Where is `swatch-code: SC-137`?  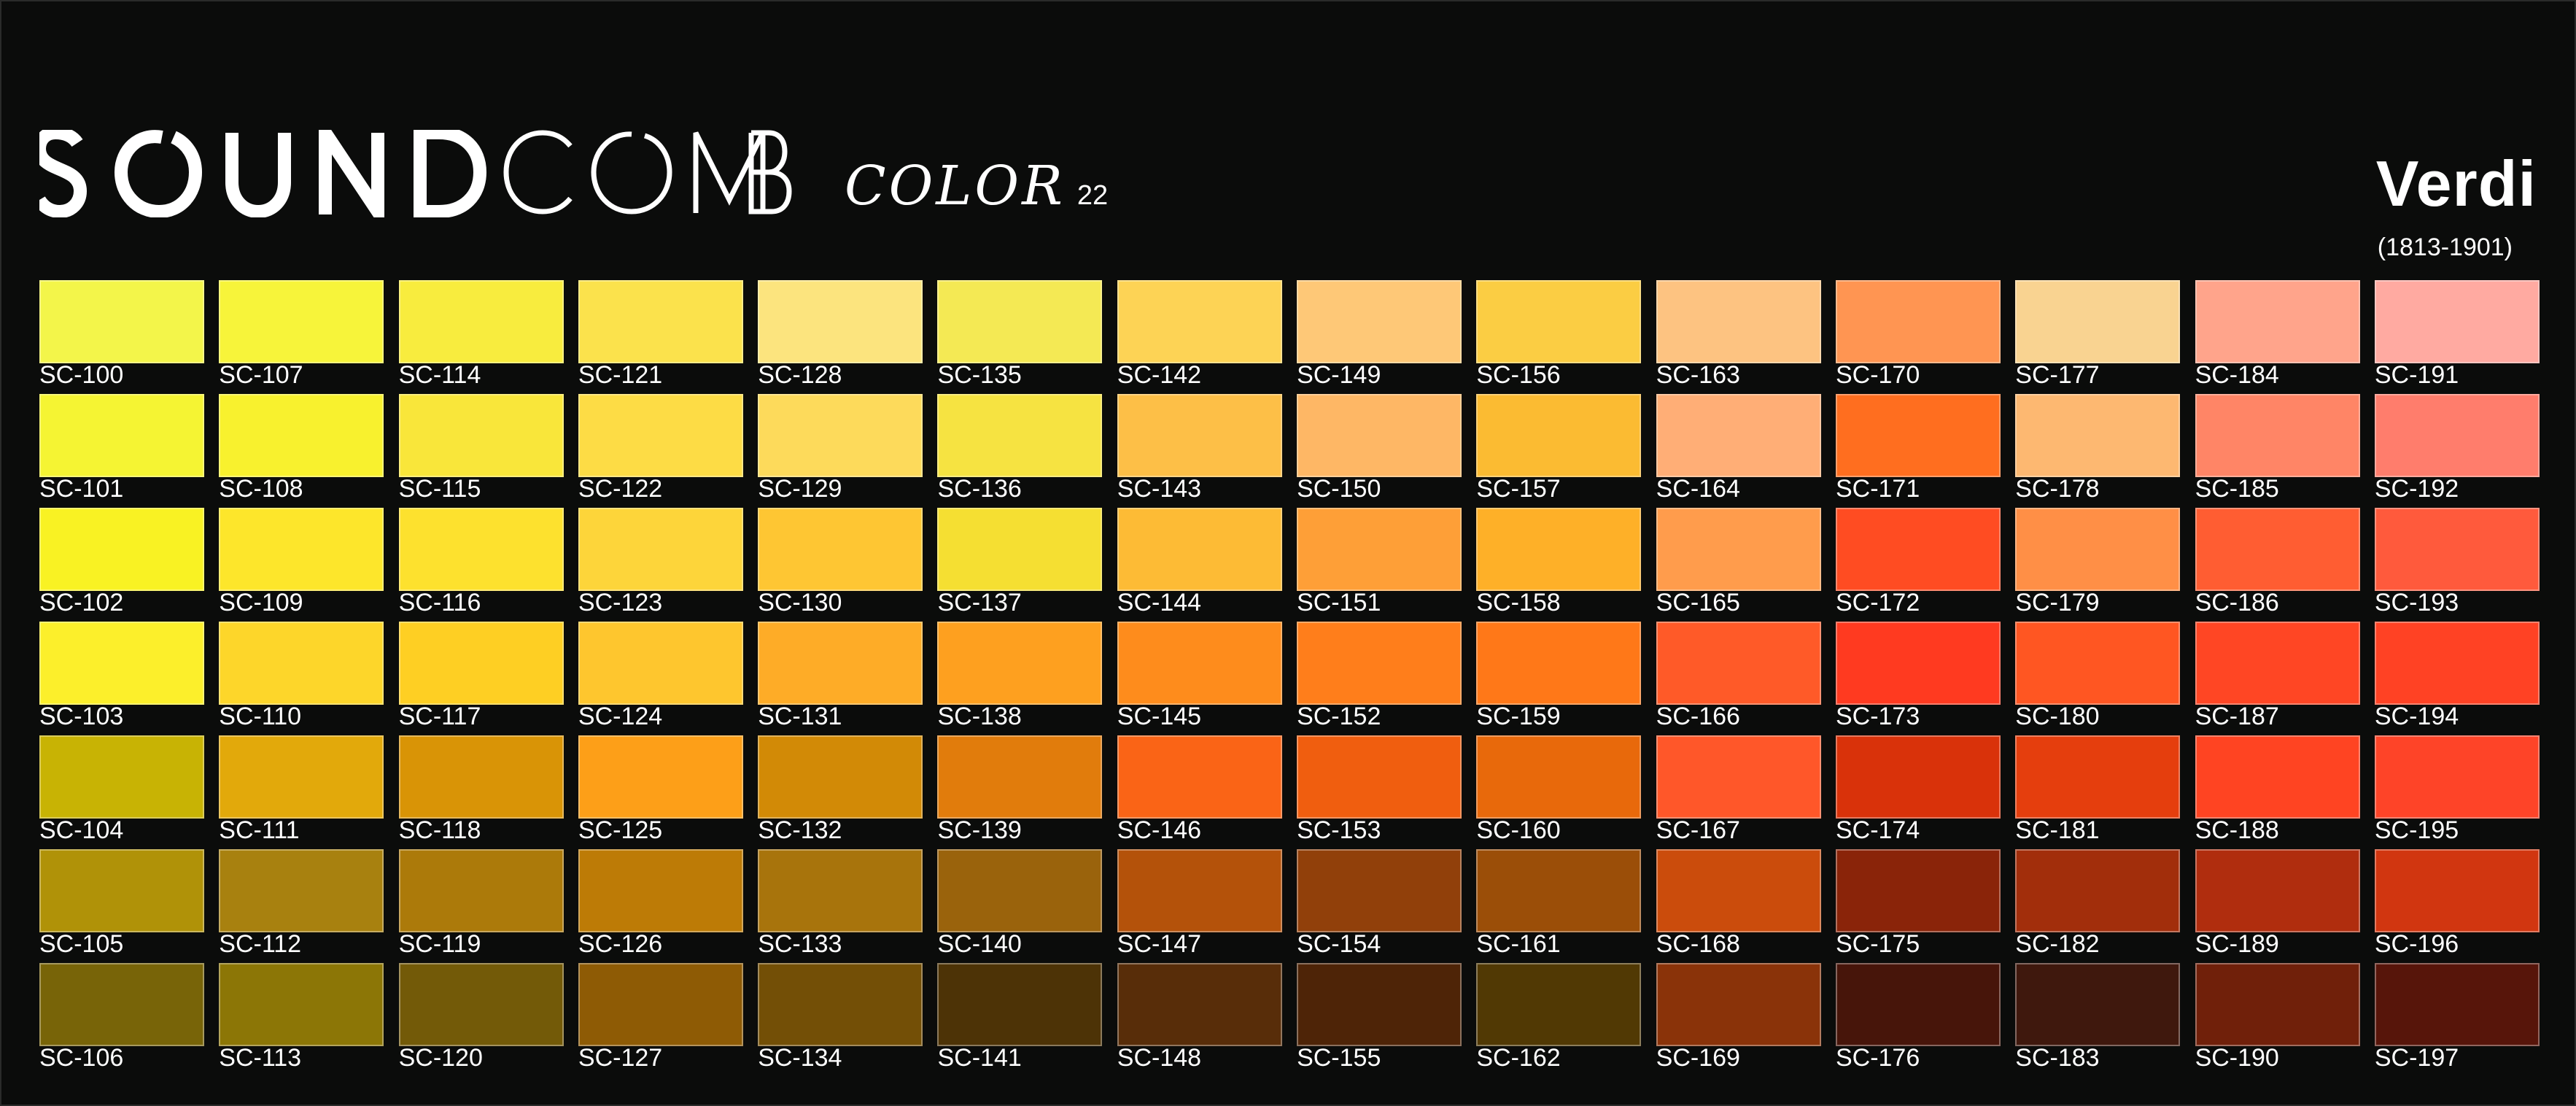 swatch-code: SC-137 is located at coordinates (979, 602).